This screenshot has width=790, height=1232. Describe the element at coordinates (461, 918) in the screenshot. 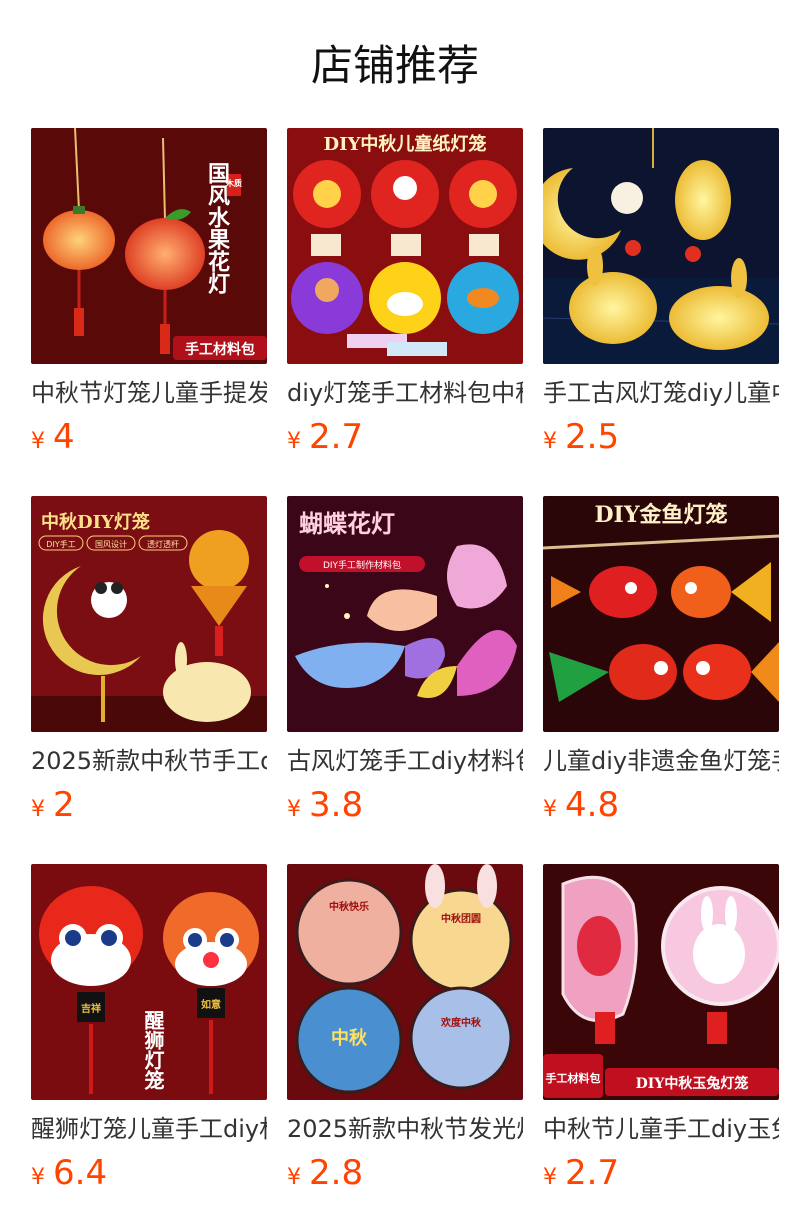

I see `image-label: 中秋团圆` at that location.